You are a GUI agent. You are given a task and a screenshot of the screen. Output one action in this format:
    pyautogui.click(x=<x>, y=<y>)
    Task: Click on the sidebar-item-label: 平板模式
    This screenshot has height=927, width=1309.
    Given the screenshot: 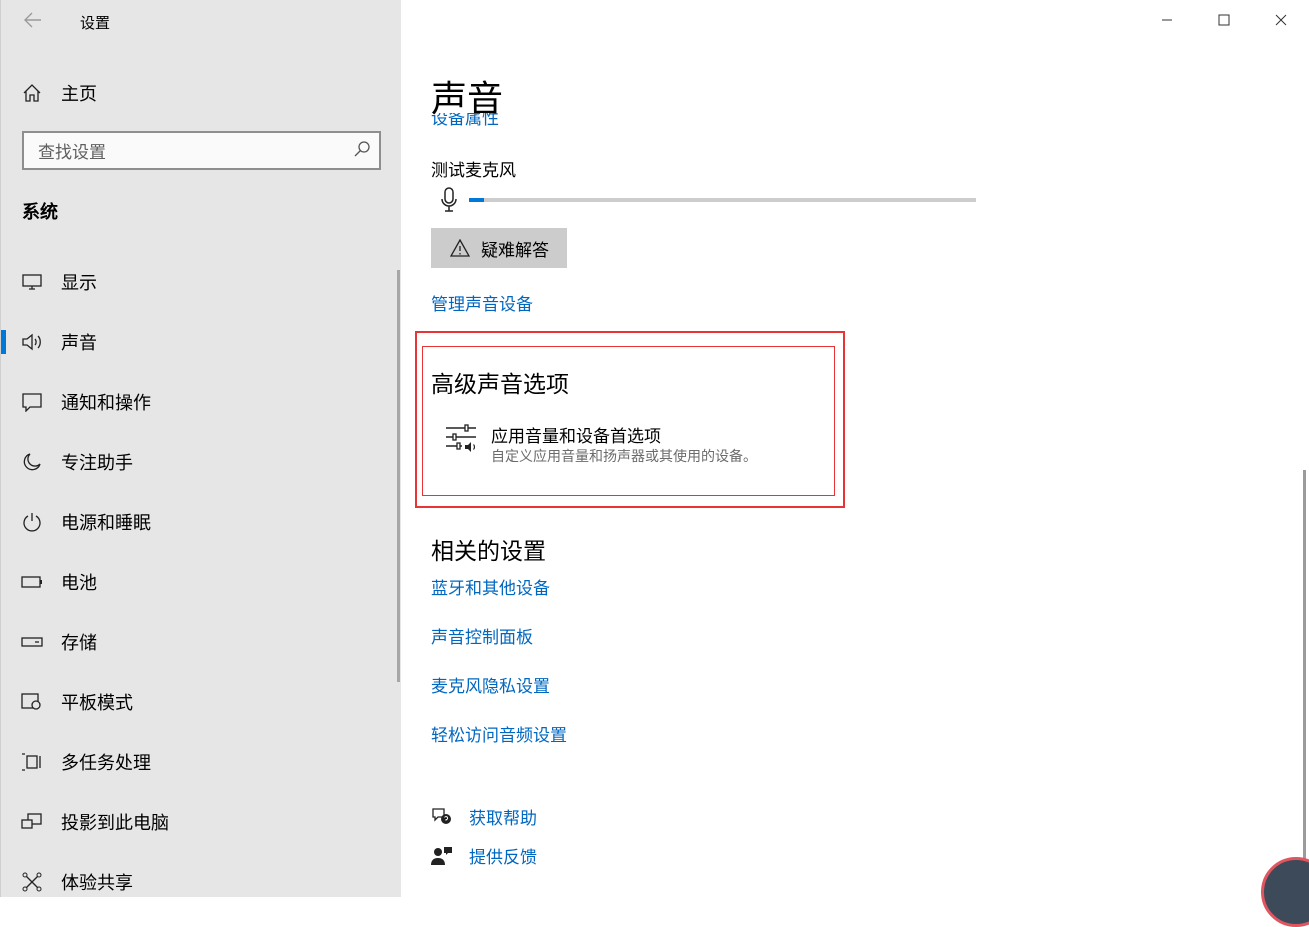 What is the action you would take?
    pyautogui.click(x=97, y=703)
    